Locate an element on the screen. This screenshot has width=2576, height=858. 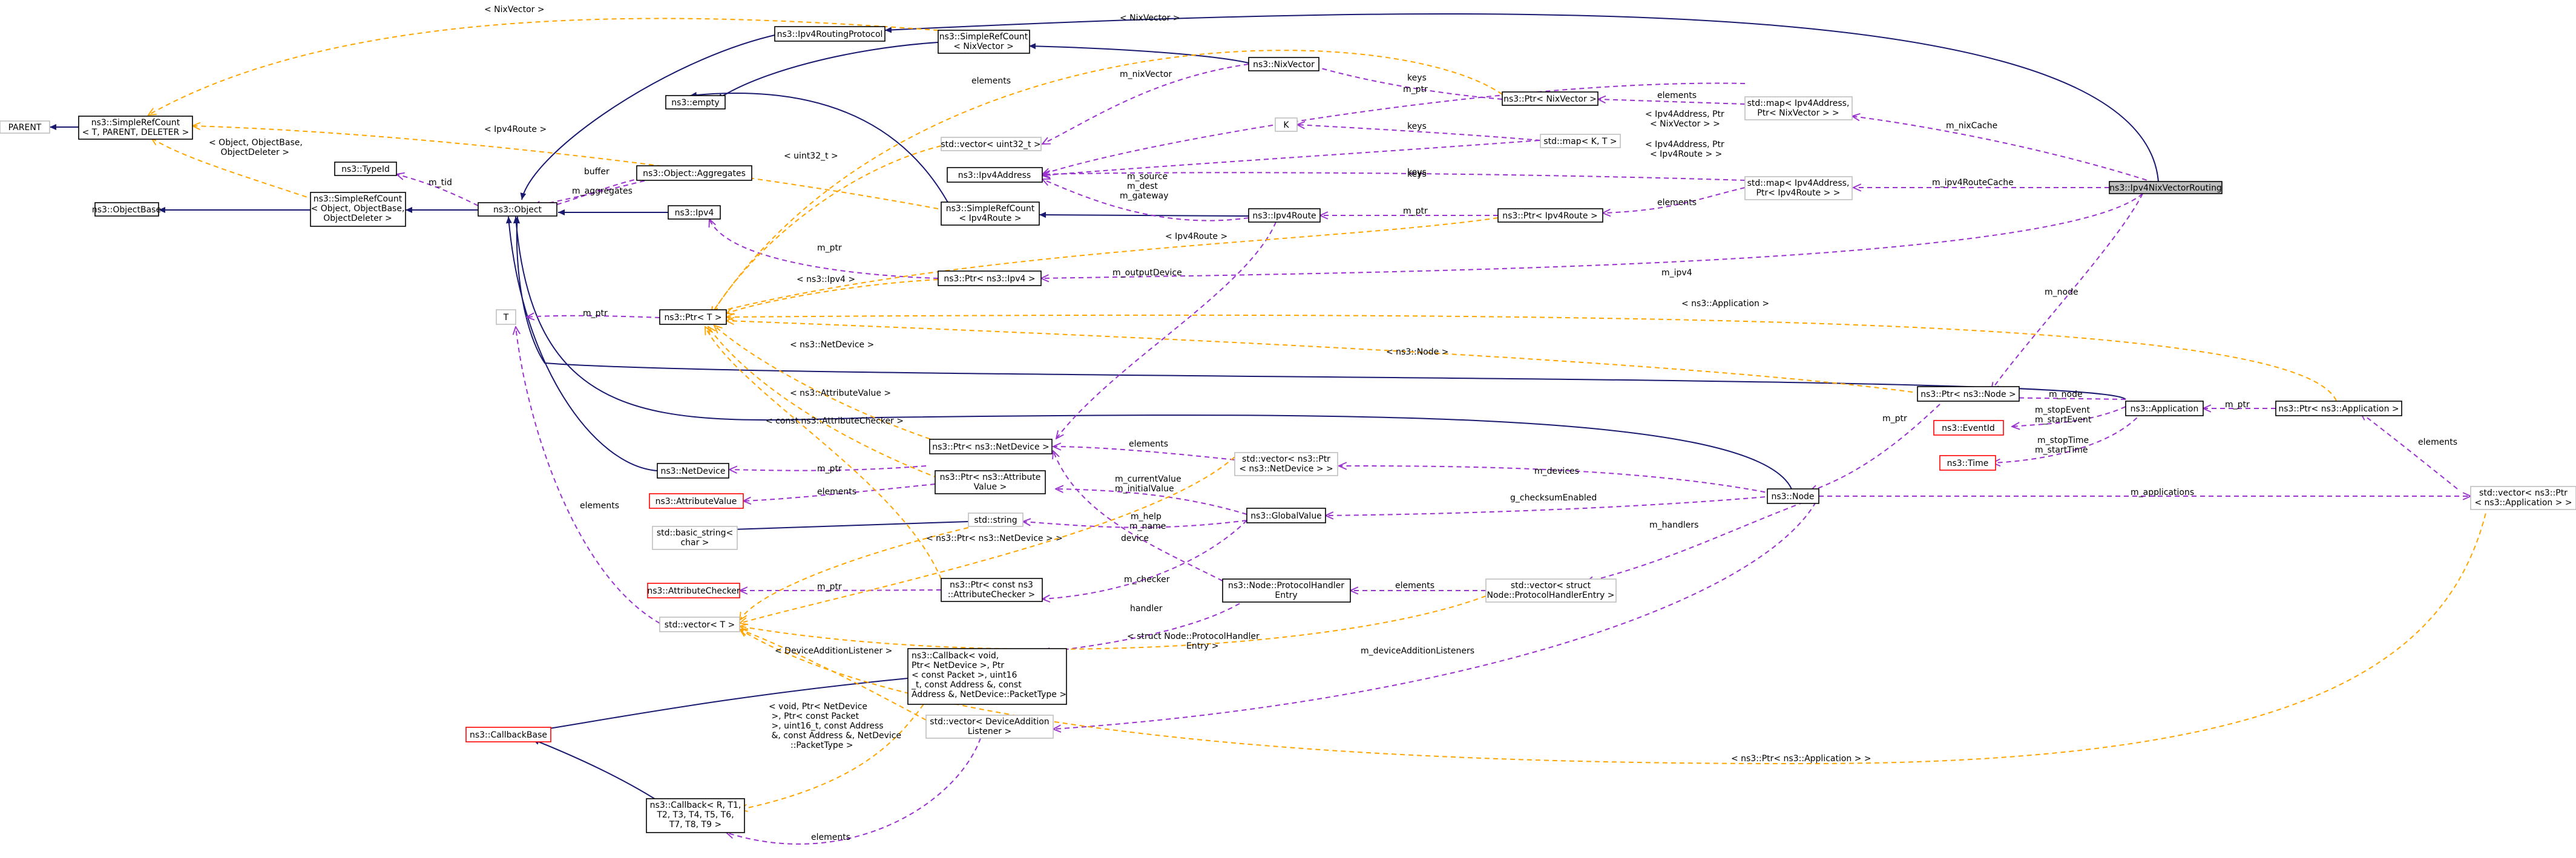
edge-tpl-ipv4 is located at coordinates (832, 296).